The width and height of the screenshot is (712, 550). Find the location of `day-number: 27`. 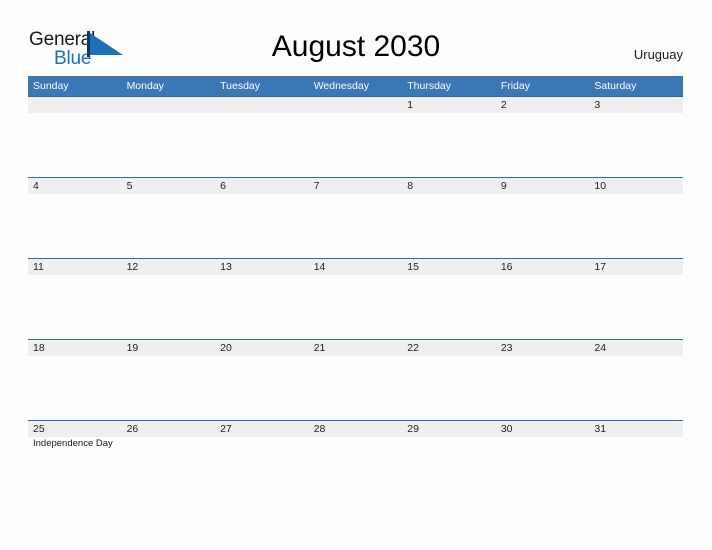

day-number: 27 is located at coordinates (226, 429).